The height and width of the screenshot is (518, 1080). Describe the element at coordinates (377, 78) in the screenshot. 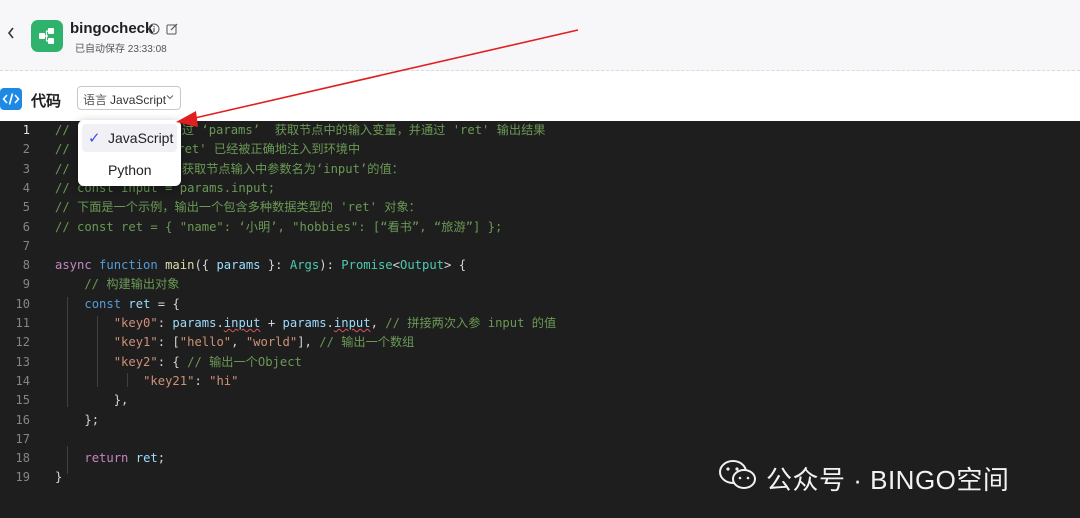

I see `annotation-arrow` at that location.